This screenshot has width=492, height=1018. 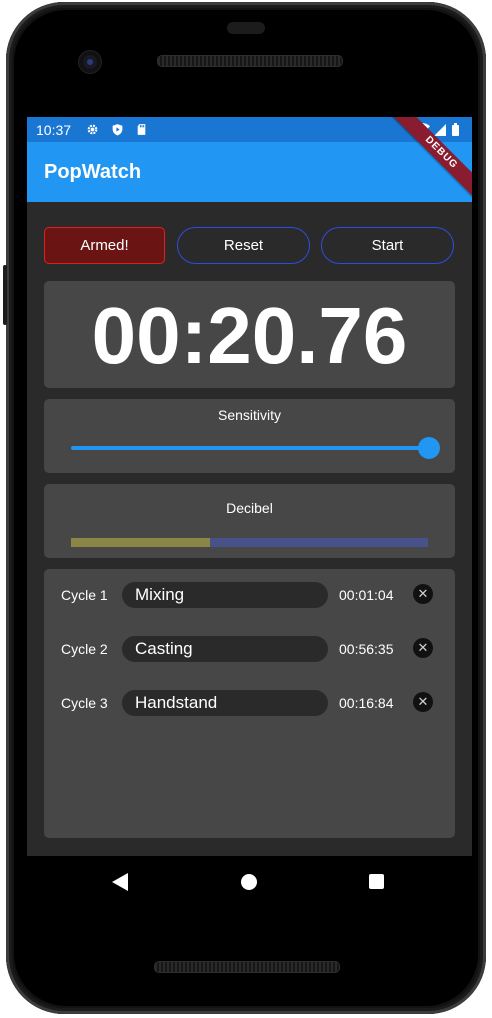 What do you see at coordinates (249, 172) in the screenshot?
I see `app-bar: PopWatch` at bounding box center [249, 172].